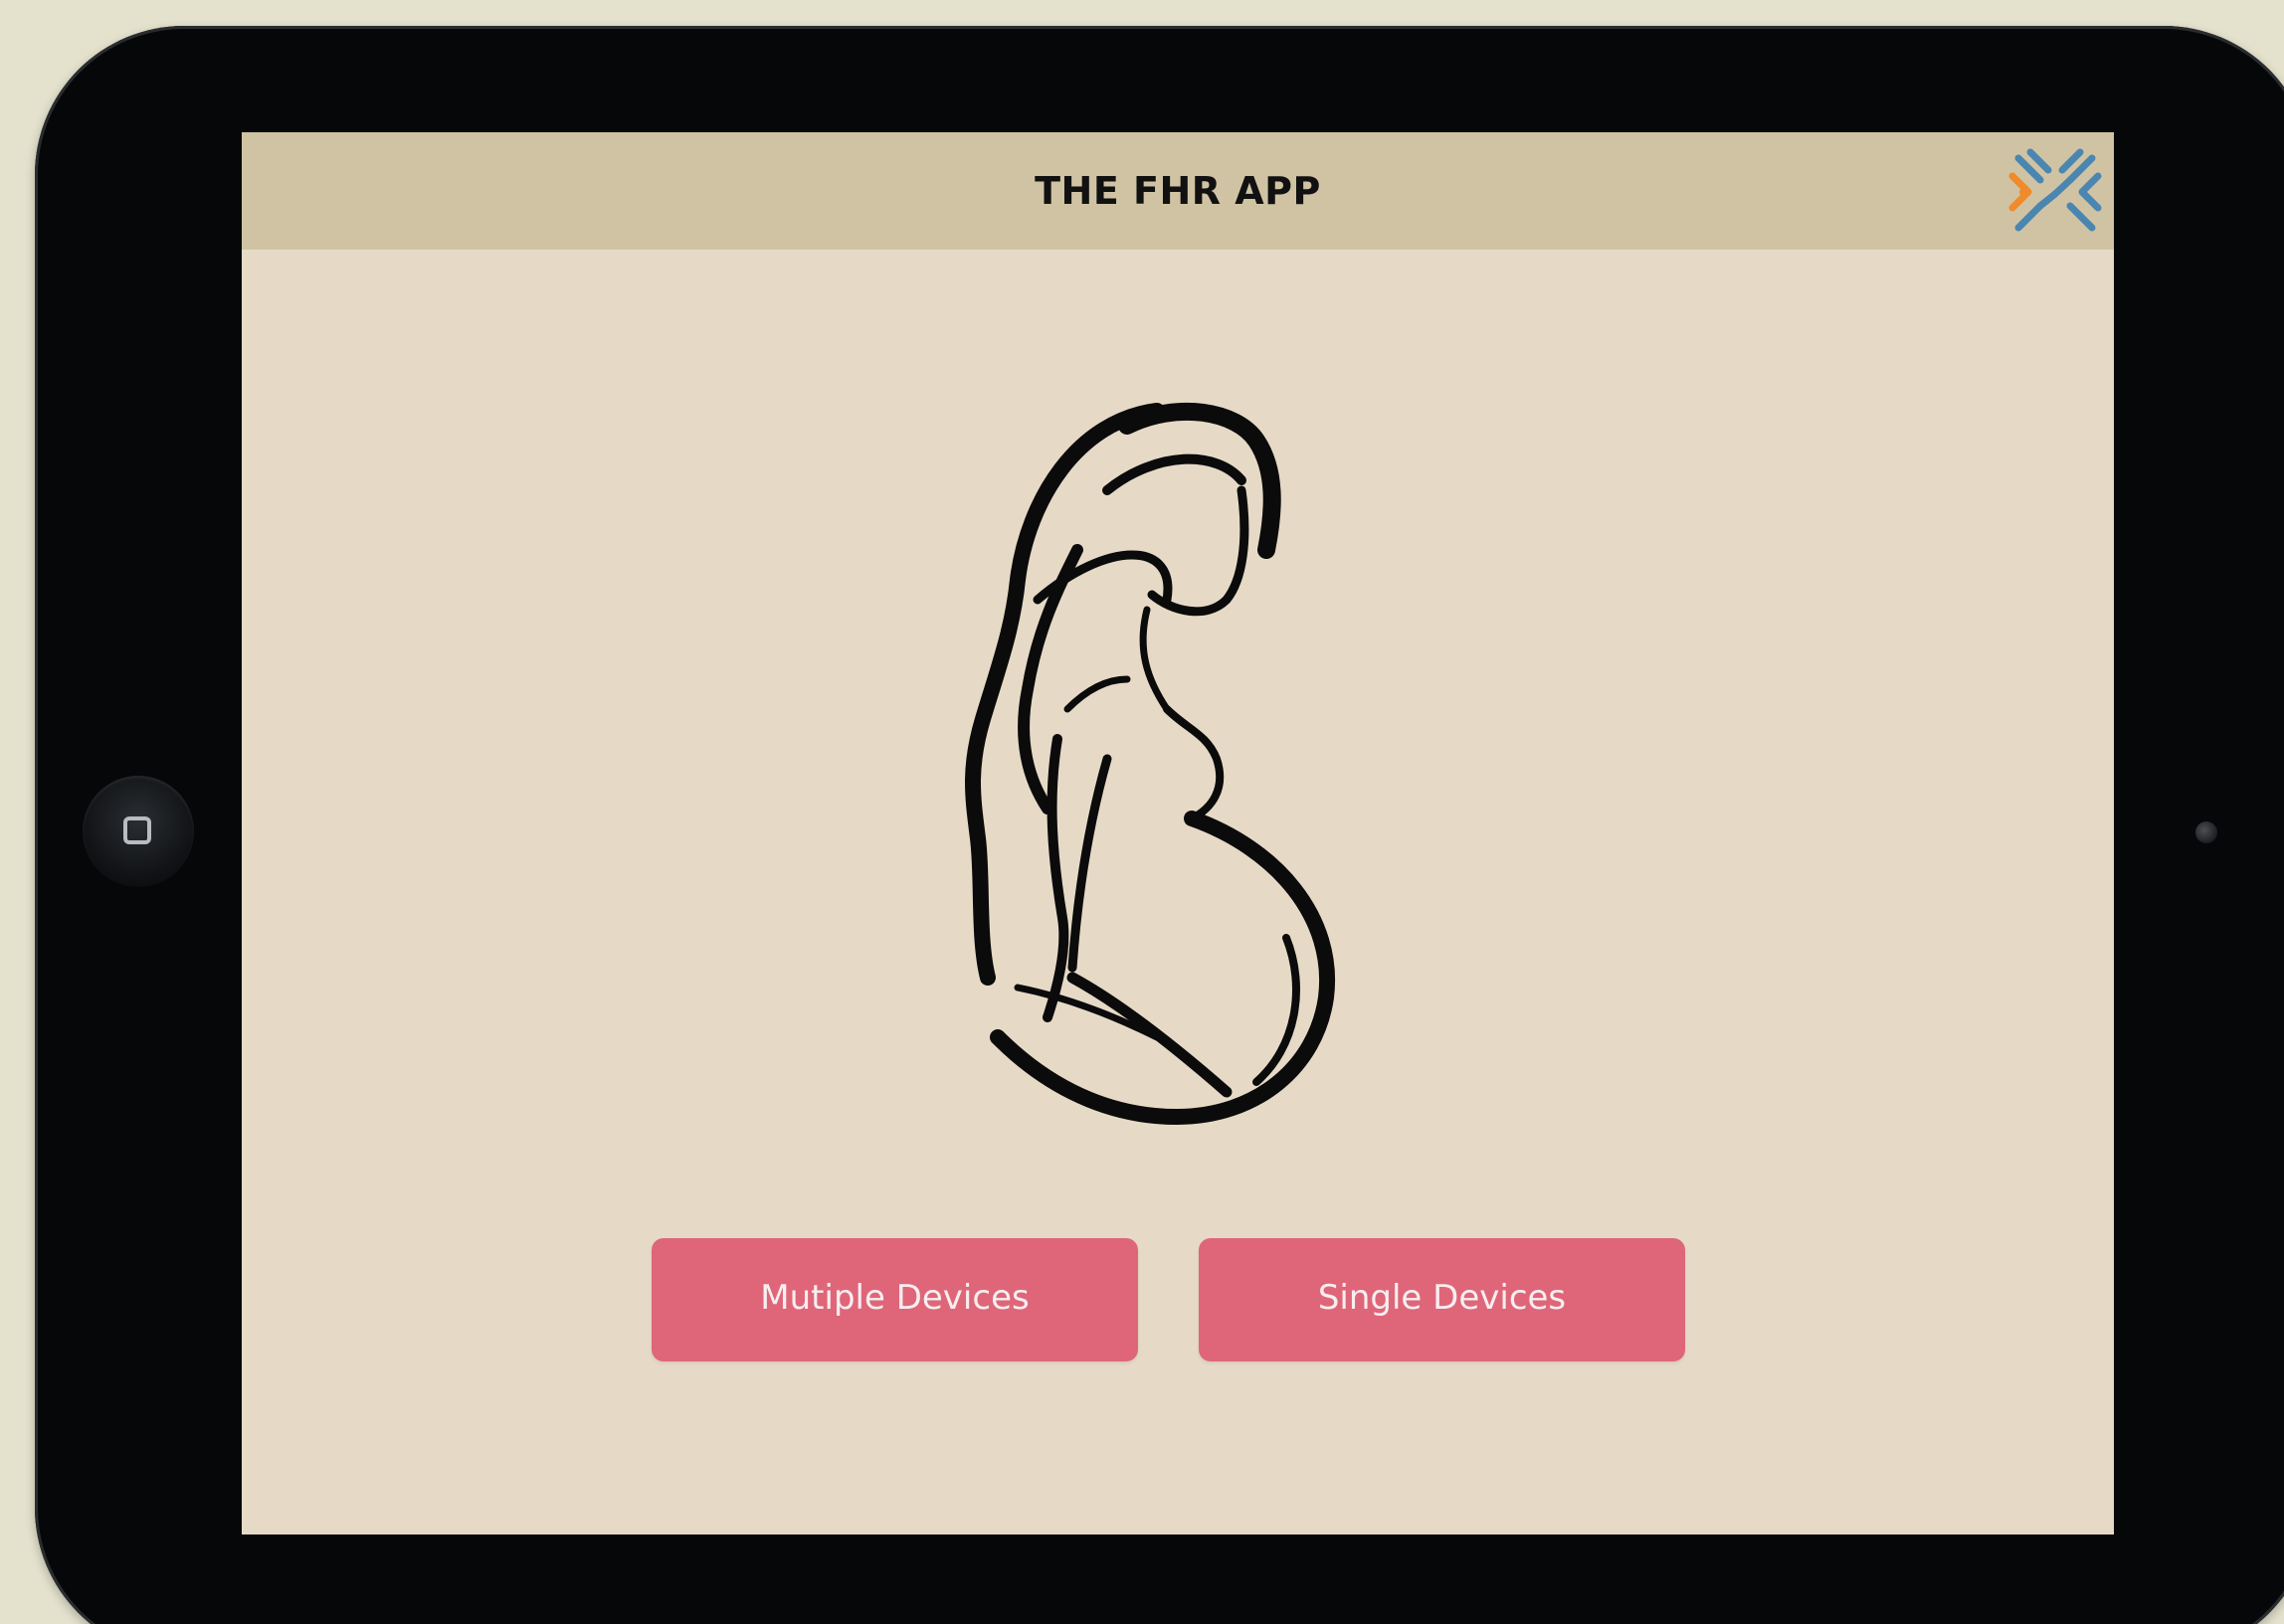 This screenshot has height=1624, width=2284. I want to click on app-header: THE FHR APP, so click(1178, 191).